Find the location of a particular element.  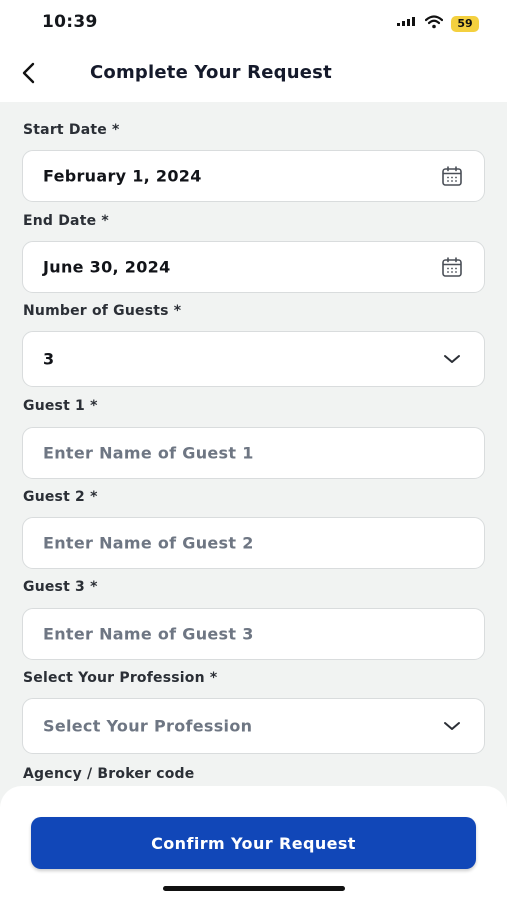

agency-code-label: Agency / Broker code is located at coordinates (109, 774).